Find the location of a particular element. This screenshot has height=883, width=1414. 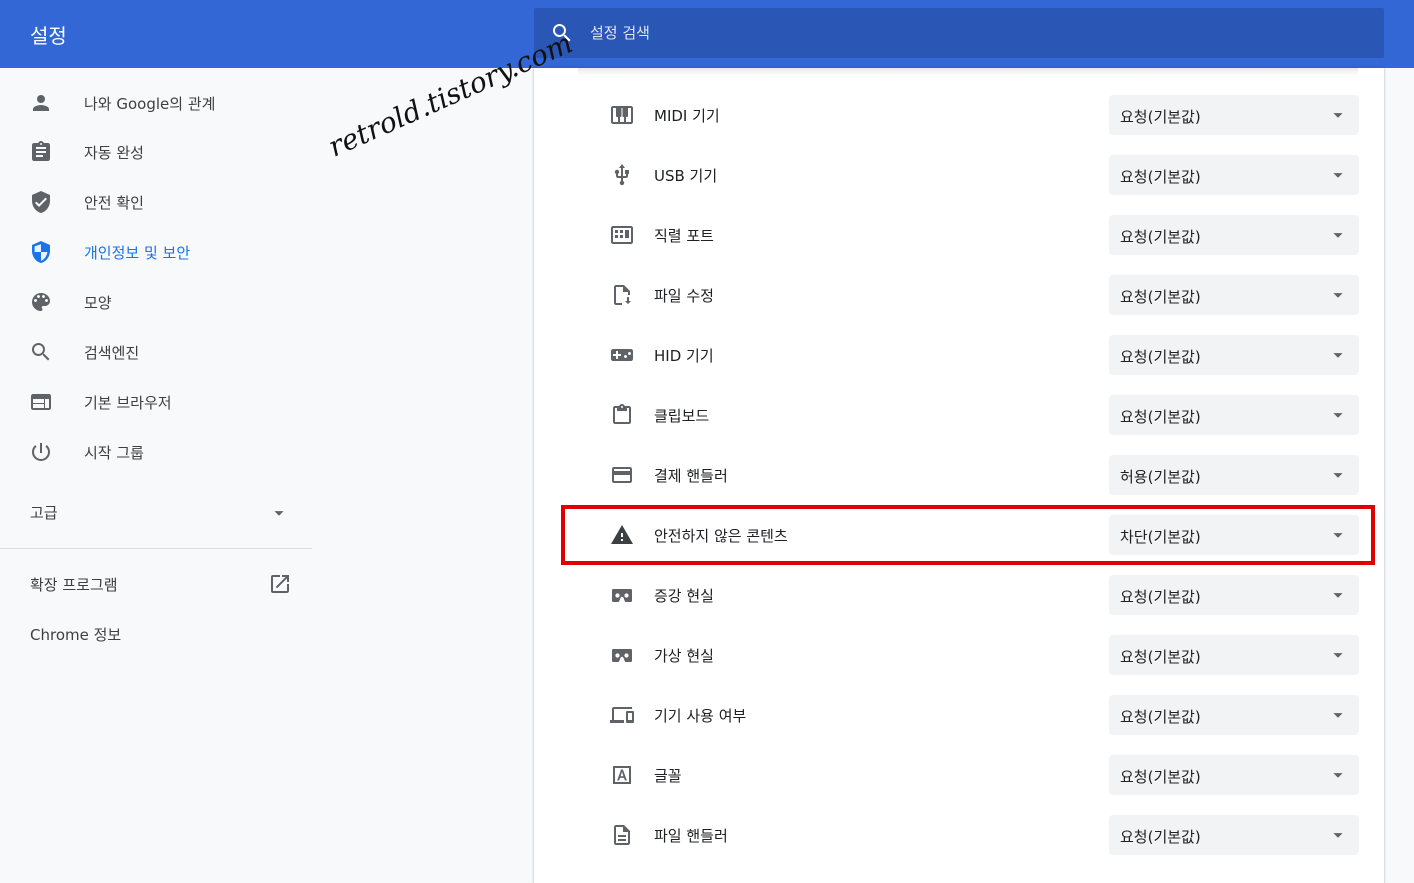

shield-check-icon is located at coordinates (41, 202).